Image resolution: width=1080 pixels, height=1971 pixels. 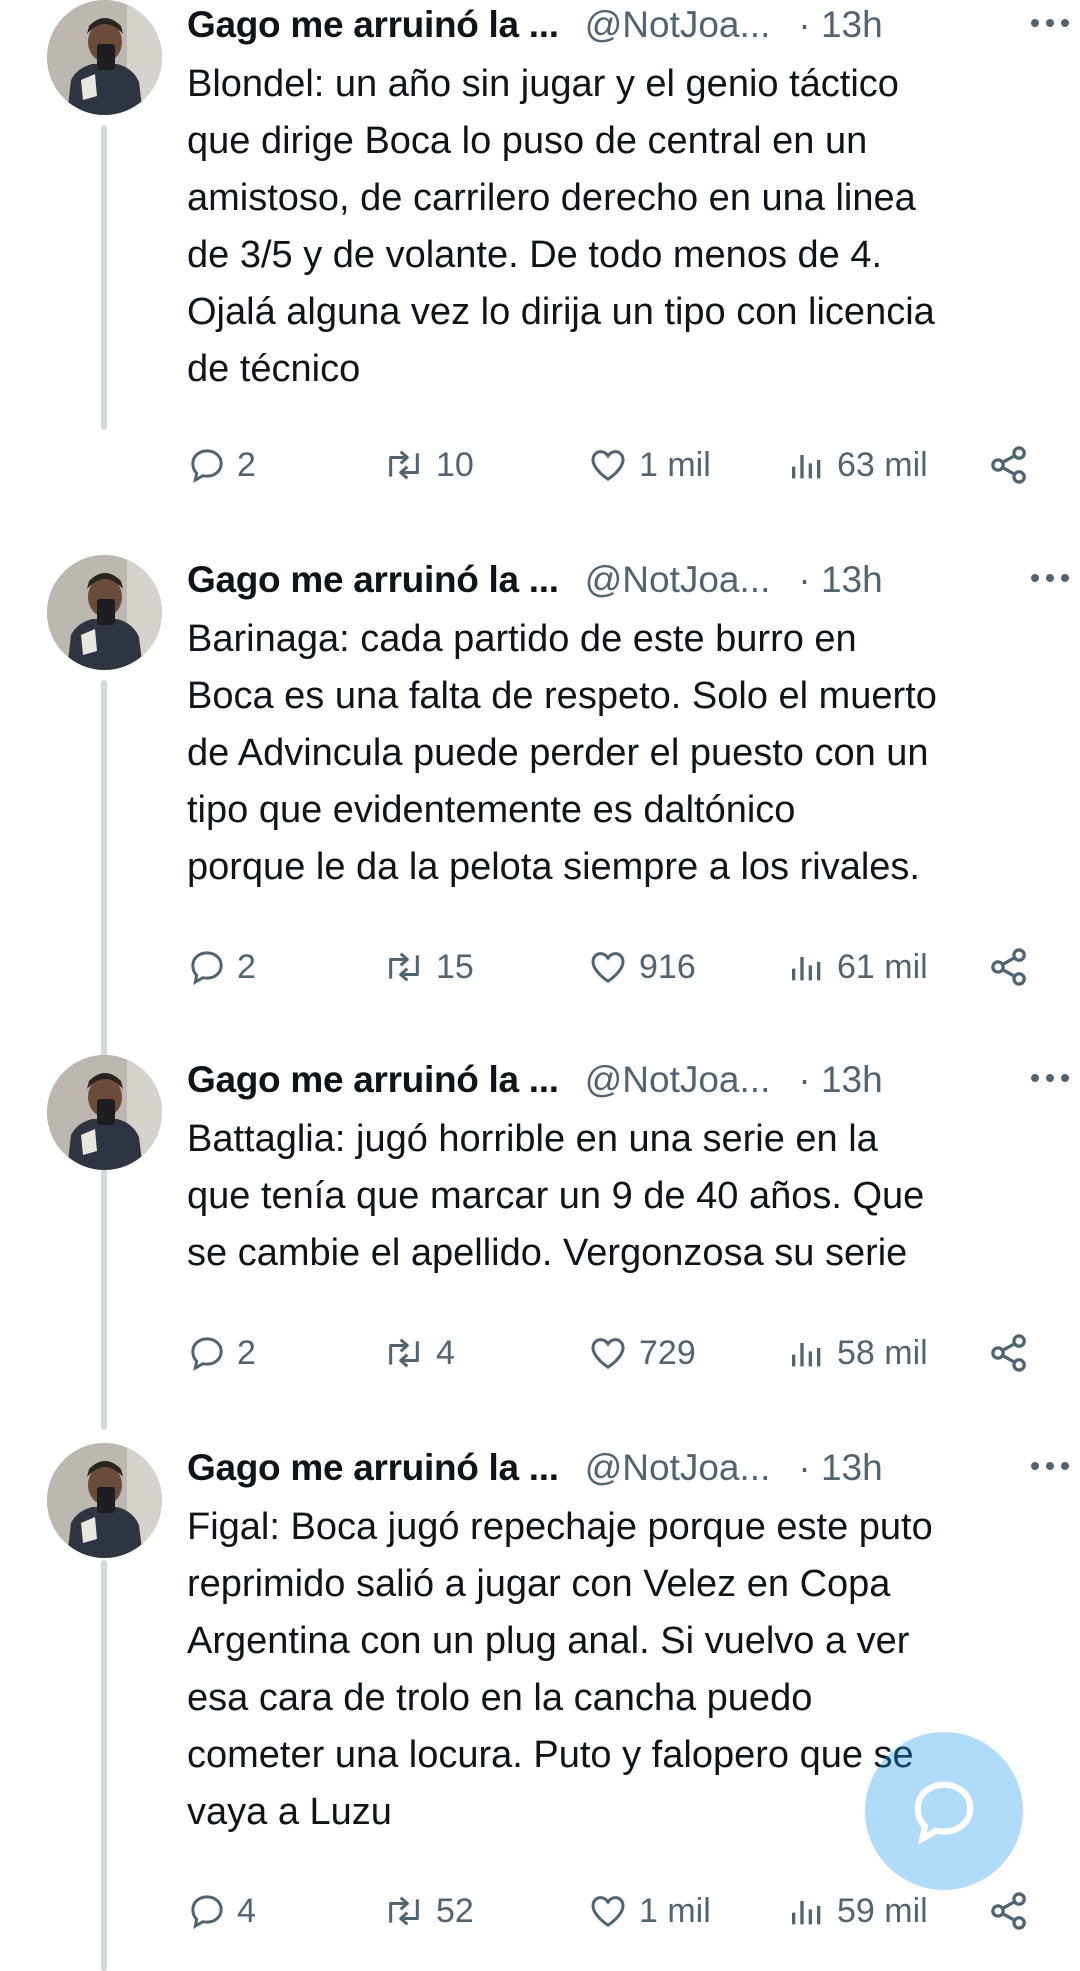 What do you see at coordinates (246, 1910) in the screenshot?
I see `reply-count: 4` at bounding box center [246, 1910].